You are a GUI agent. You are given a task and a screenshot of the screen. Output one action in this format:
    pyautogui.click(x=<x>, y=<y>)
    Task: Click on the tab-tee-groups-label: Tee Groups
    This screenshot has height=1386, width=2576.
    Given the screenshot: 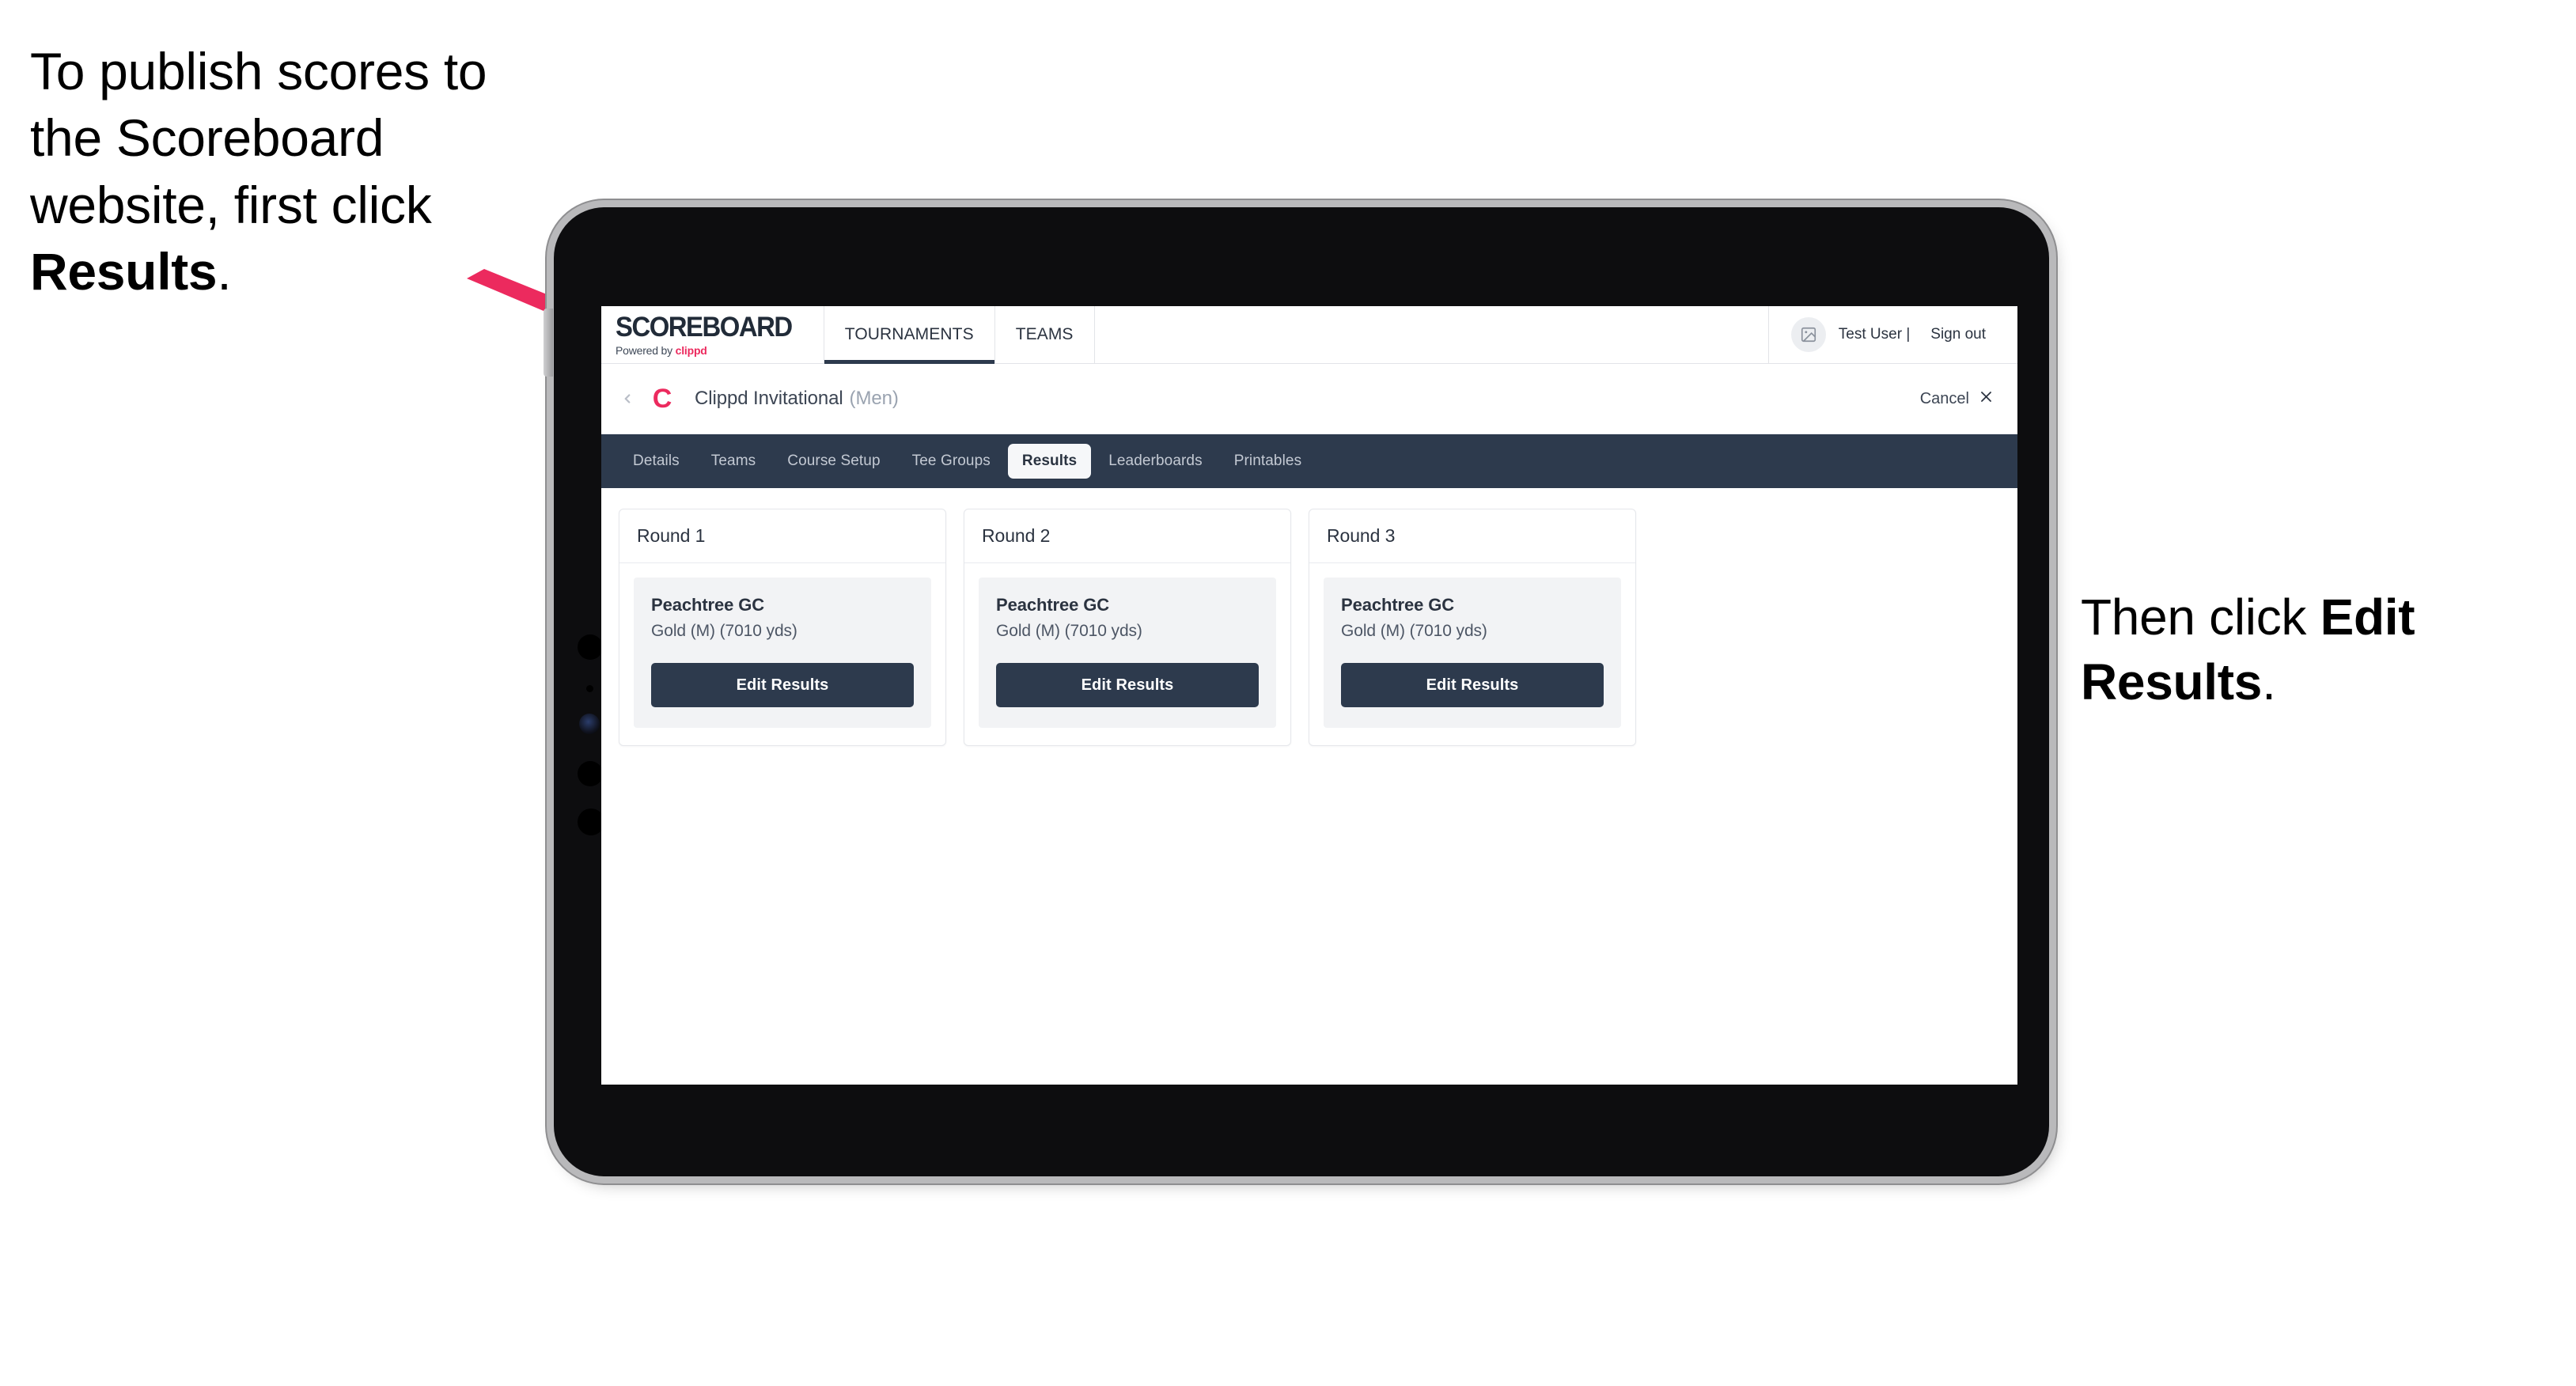 What is the action you would take?
    pyautogui.click(x=951, y=461)
    